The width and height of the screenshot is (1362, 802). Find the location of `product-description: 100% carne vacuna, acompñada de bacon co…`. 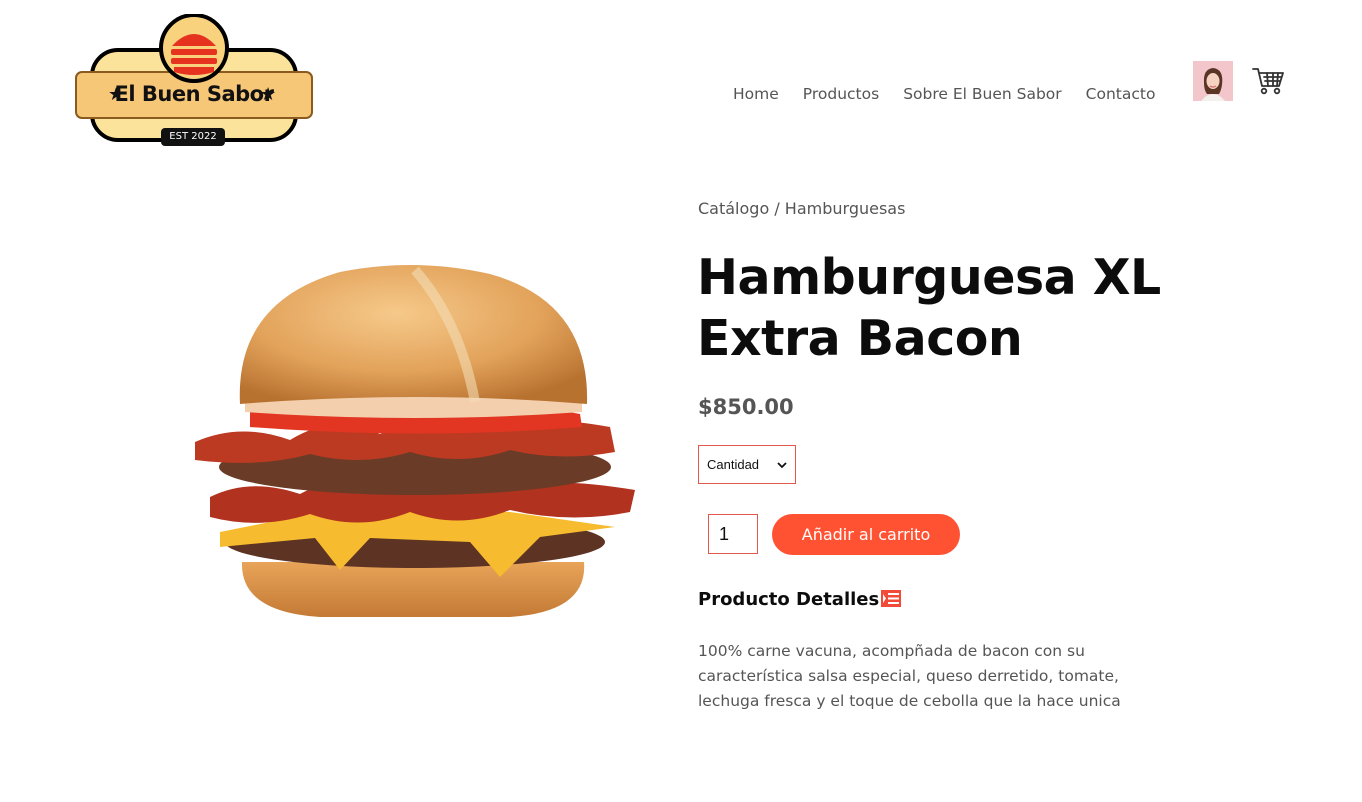

product-description: 100% carne vacuna, acompñada de bacon co… is located at coordinates (909, 676).